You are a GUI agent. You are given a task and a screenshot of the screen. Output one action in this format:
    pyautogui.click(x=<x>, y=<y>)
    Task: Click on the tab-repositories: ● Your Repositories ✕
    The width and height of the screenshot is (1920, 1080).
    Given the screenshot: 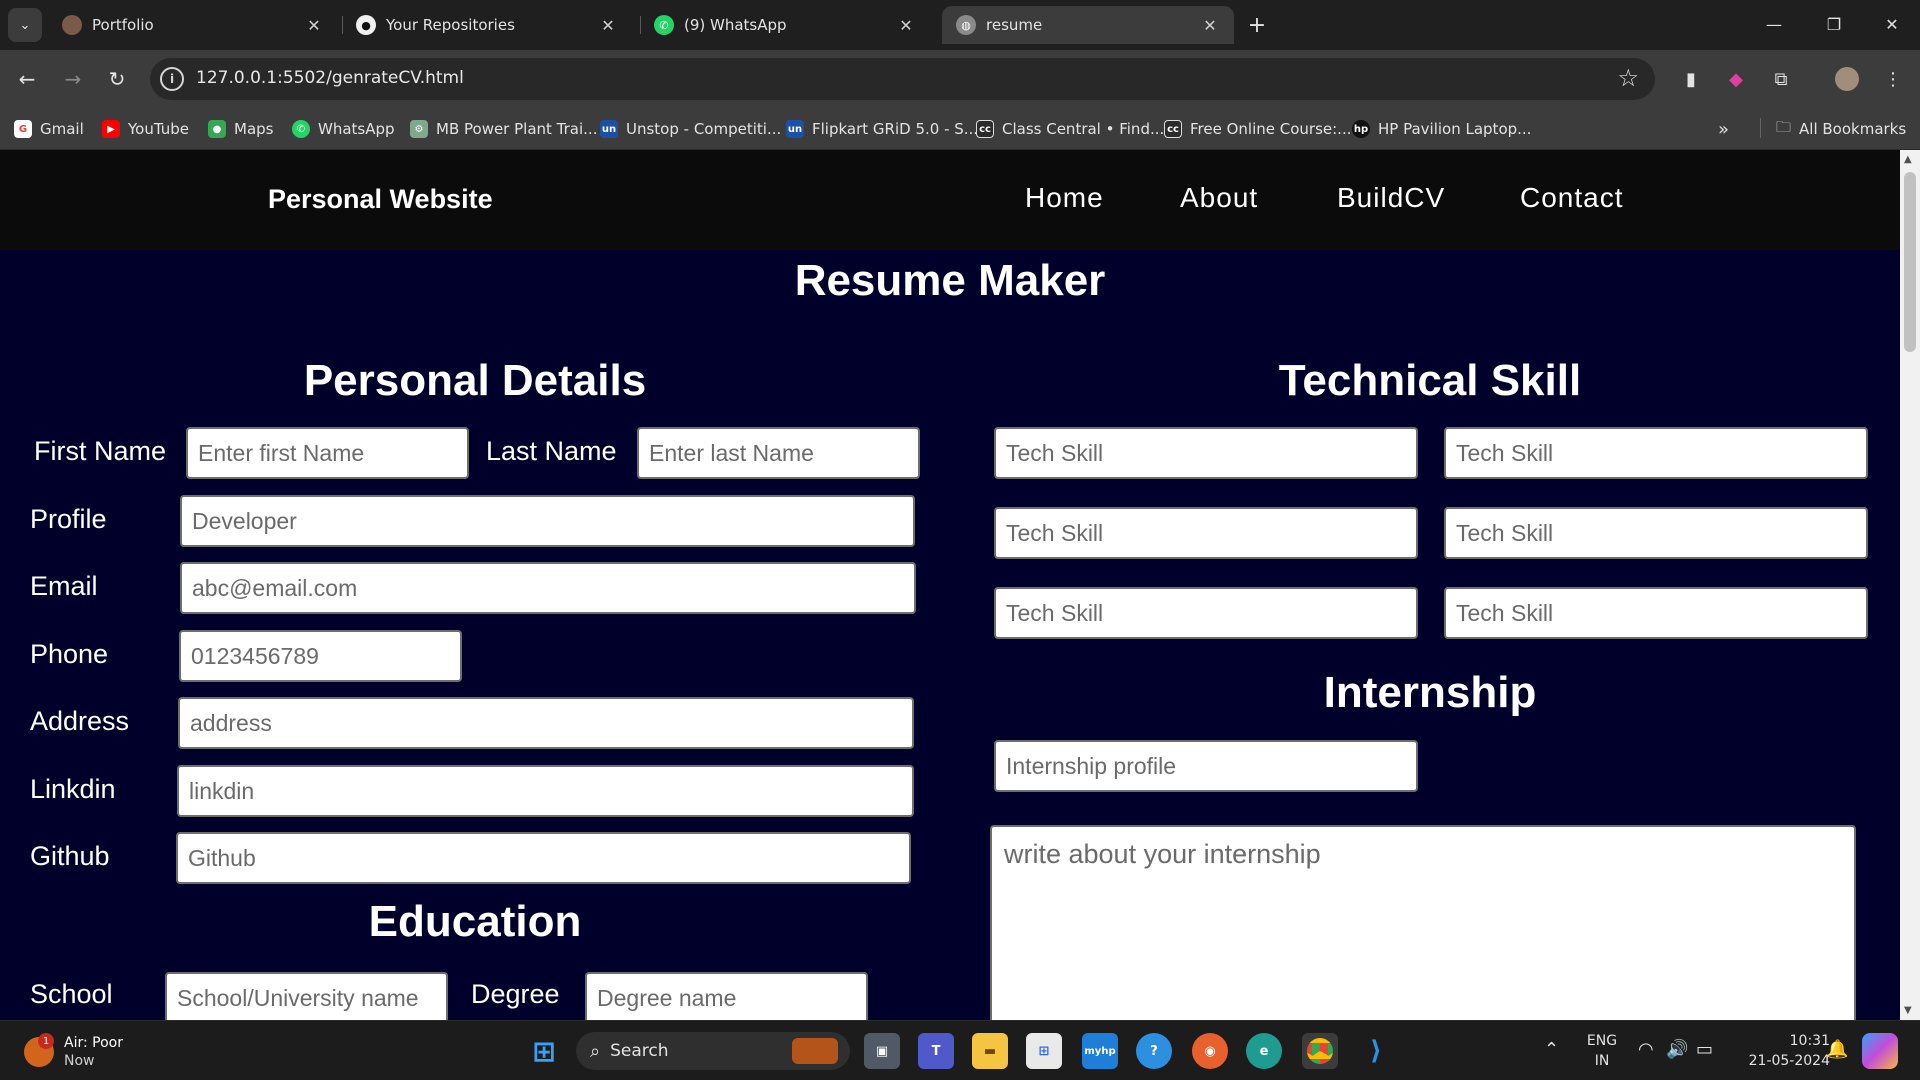 What is the action you would take?
    pyautogui.click(x=487, y=25)
    